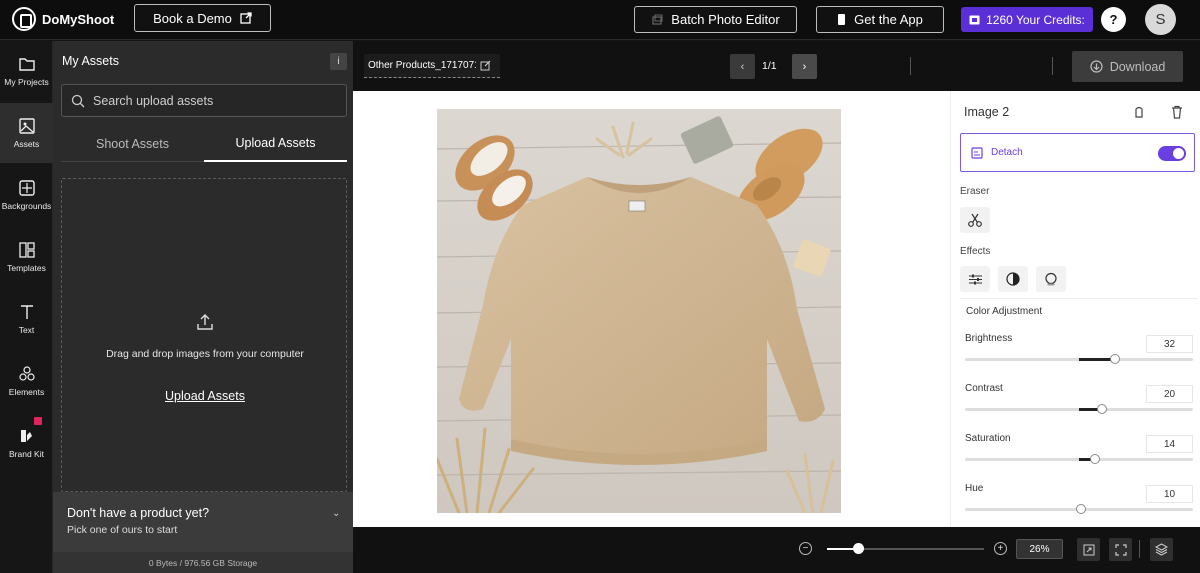  Describe the element at coordinates (26, 312) in the screenshot. I see `text-icon` at that location.